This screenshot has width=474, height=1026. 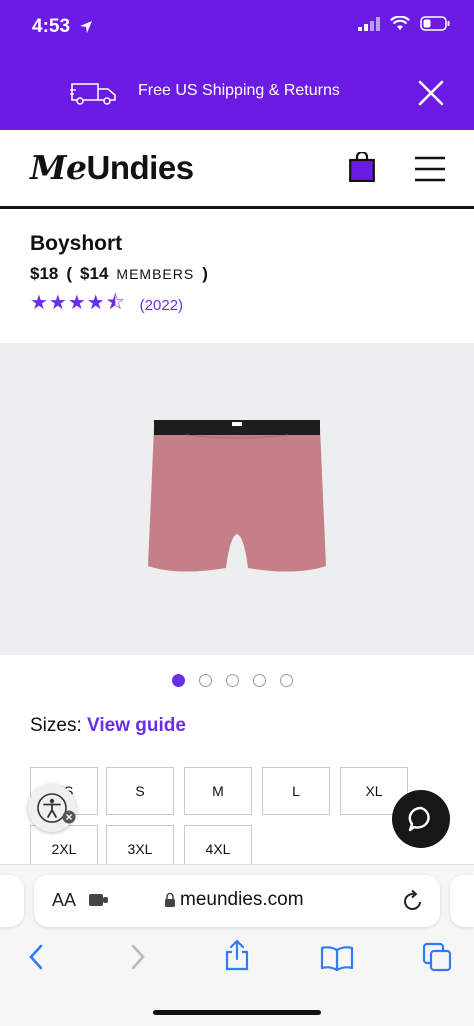 I want to click on size-option-m: M, so click(x=218, y=791).